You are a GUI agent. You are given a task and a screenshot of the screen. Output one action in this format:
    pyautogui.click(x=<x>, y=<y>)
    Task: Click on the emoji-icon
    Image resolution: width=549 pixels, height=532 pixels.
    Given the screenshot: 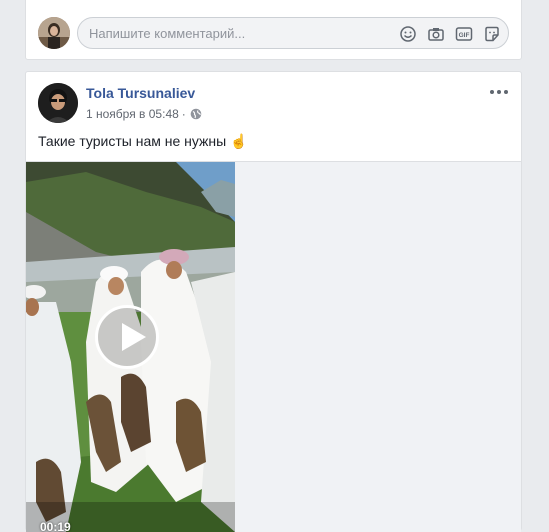 What is the action you would take?
    pyautogui.click(x=408, y=34)
    